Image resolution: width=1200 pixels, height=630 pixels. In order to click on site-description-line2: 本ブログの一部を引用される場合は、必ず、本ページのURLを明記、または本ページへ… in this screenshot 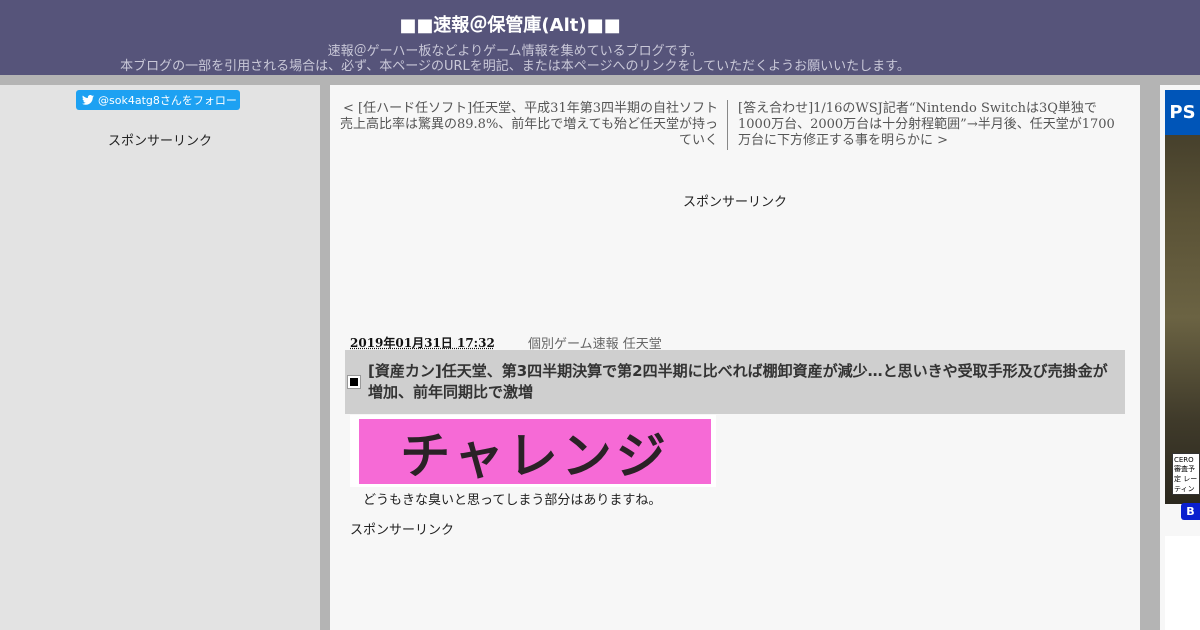, I will do `click(515, 66)`.